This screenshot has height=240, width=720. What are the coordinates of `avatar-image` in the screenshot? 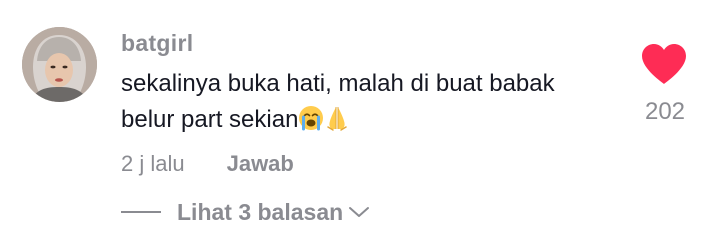 It's located at (59, 64).